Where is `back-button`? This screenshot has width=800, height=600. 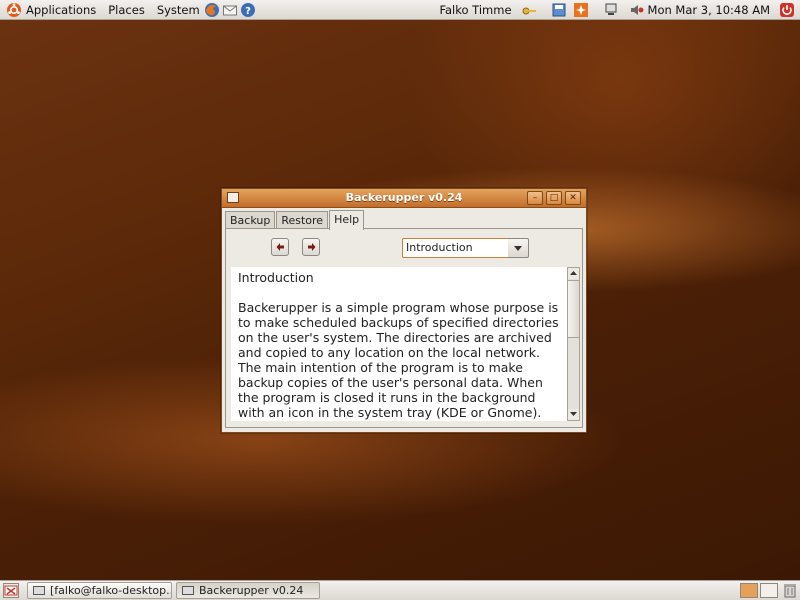
back-button is located at coordinates (280, 247).